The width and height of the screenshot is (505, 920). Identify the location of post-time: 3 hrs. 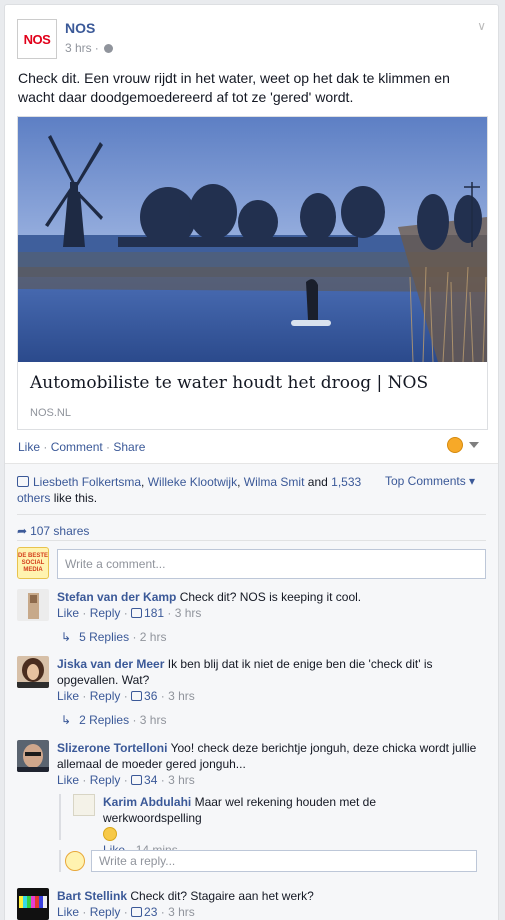
(78, 48).